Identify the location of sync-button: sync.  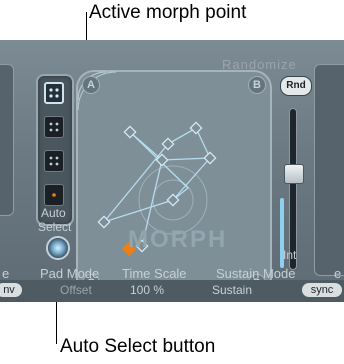
(322, 290).